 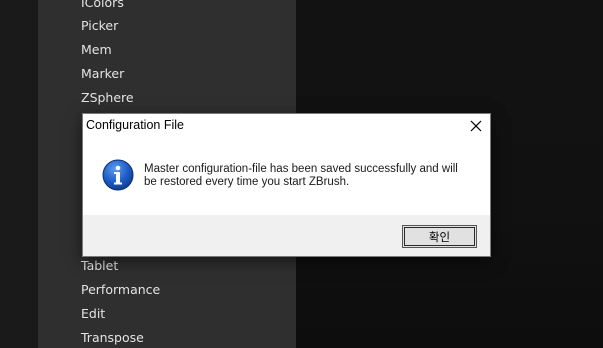 I want to click on menu-item-zsphere: ZSphere, so click(x=107, y=98).